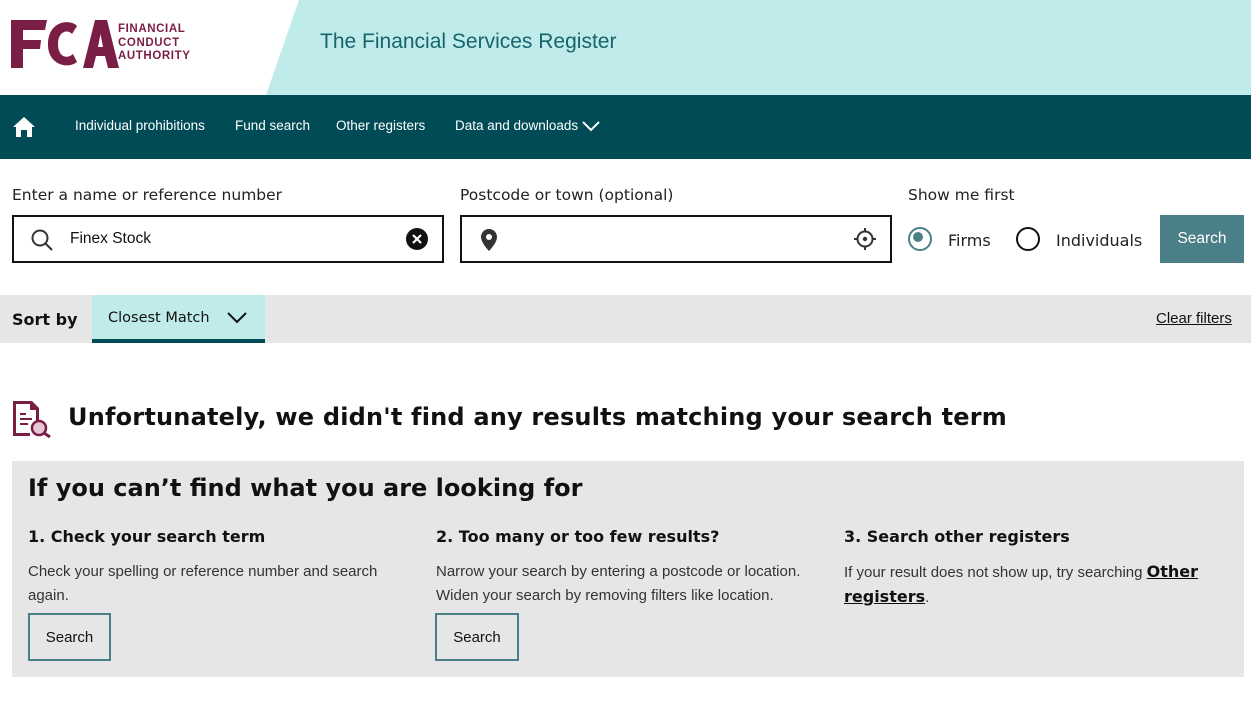 The width and height of the screenshot is (1251, 714). What do you see at coordinates (957, 536) in the screenshot?
I see `help-heading: 3. Search other registers` at bounding box center [957, 536].